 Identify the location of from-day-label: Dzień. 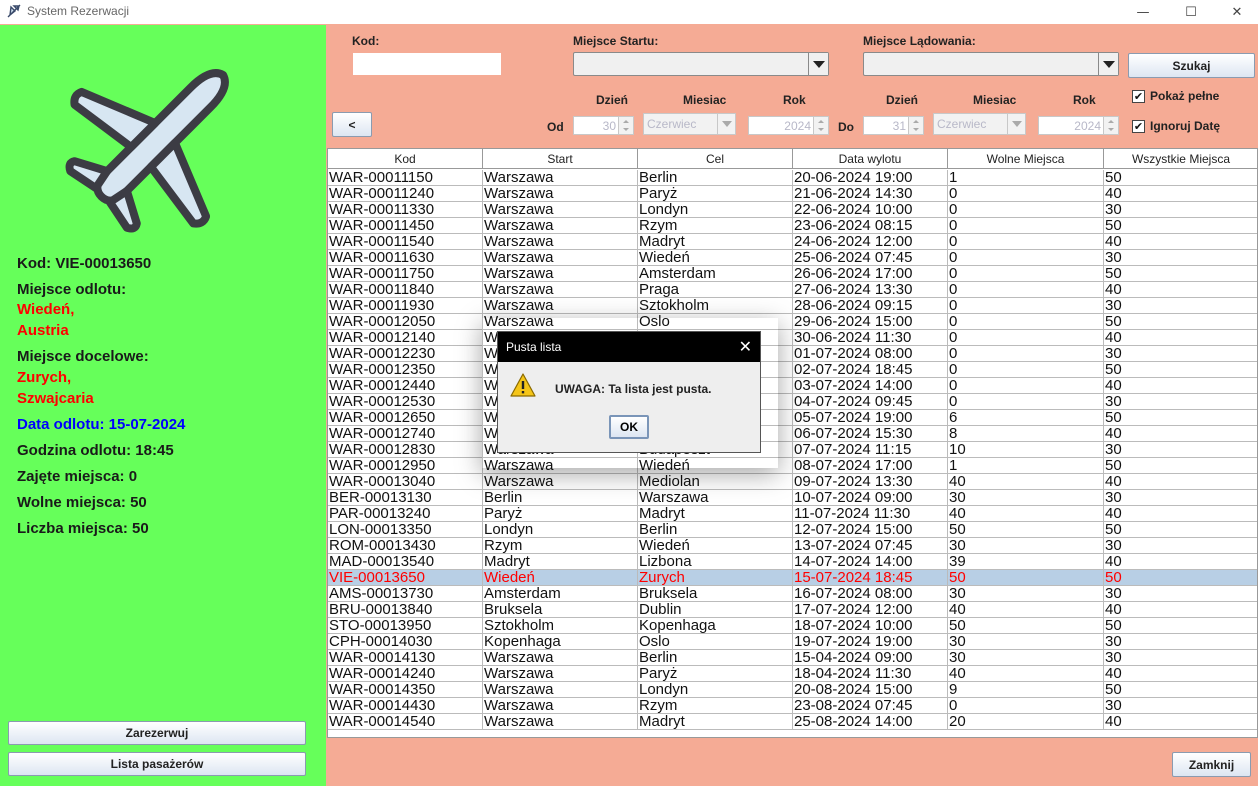
(612, 100).